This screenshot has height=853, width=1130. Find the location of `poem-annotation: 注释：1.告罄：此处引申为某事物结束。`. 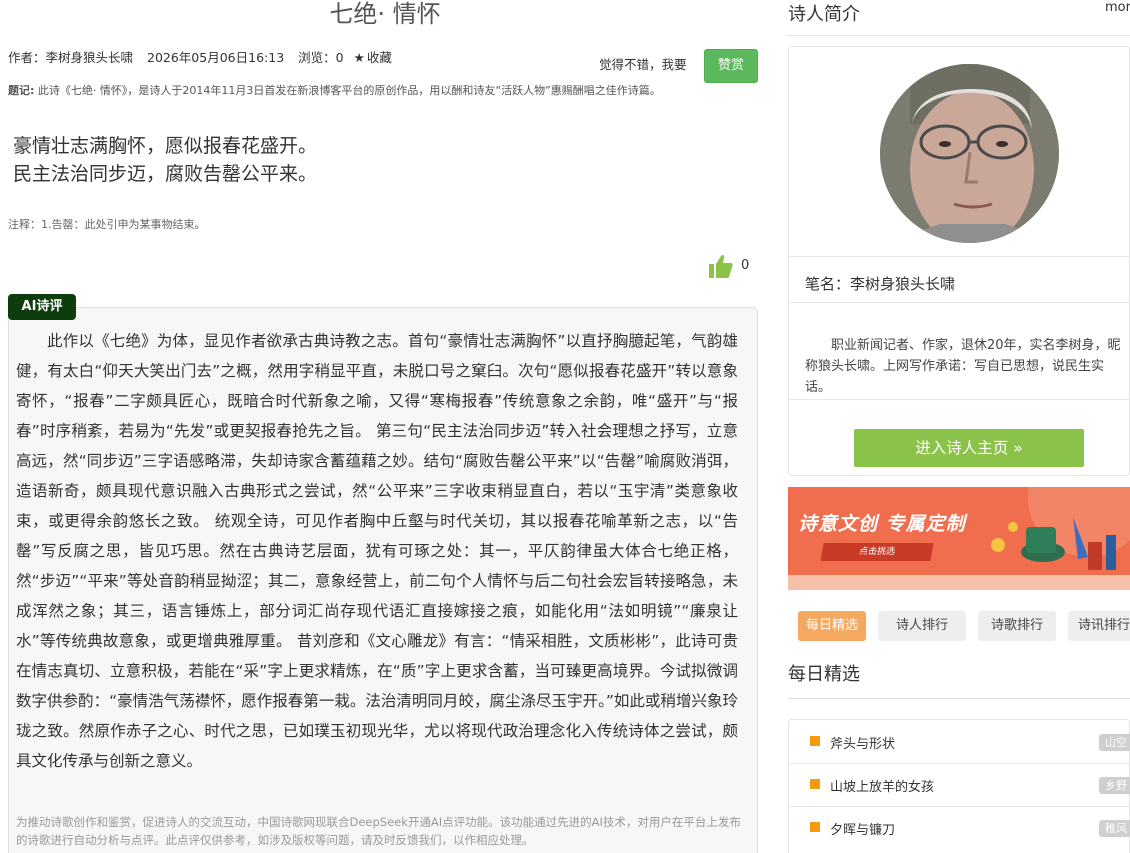

poem-annotation: 注释：1.告罄：此处引申为某事物结束。 is located at coordinates (107, 224).